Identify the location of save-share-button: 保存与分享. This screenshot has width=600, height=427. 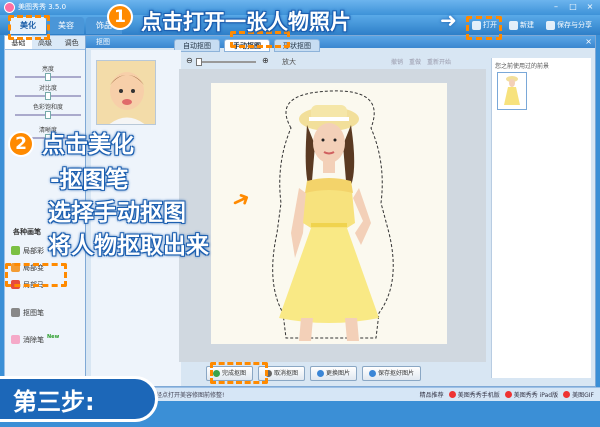
(569, 25).